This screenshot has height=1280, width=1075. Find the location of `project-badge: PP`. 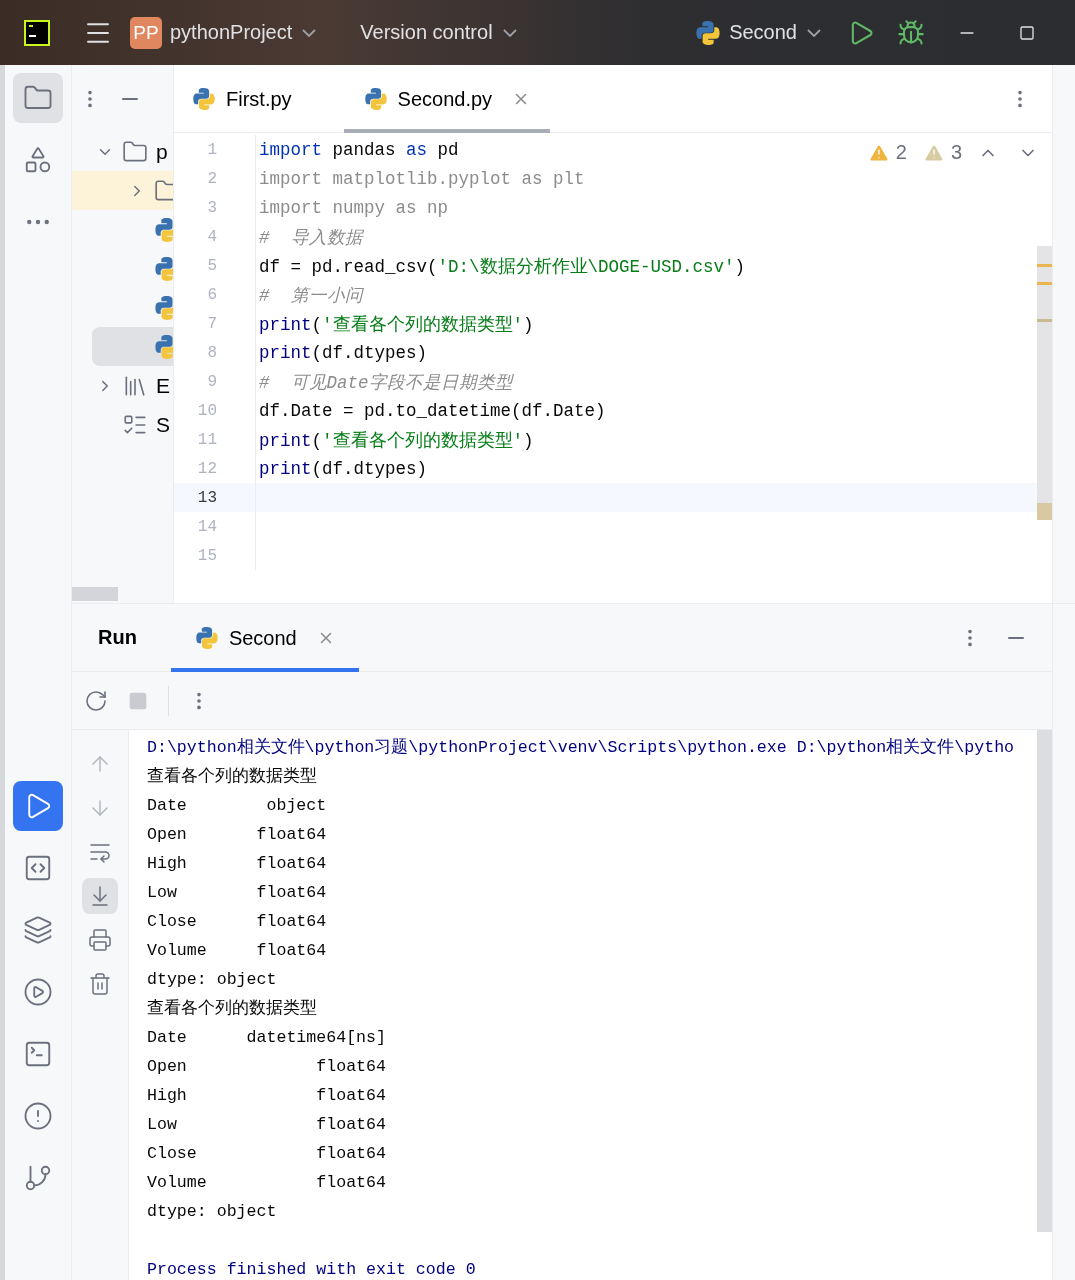

project-badge: PP is located at coordinates (146, 32).